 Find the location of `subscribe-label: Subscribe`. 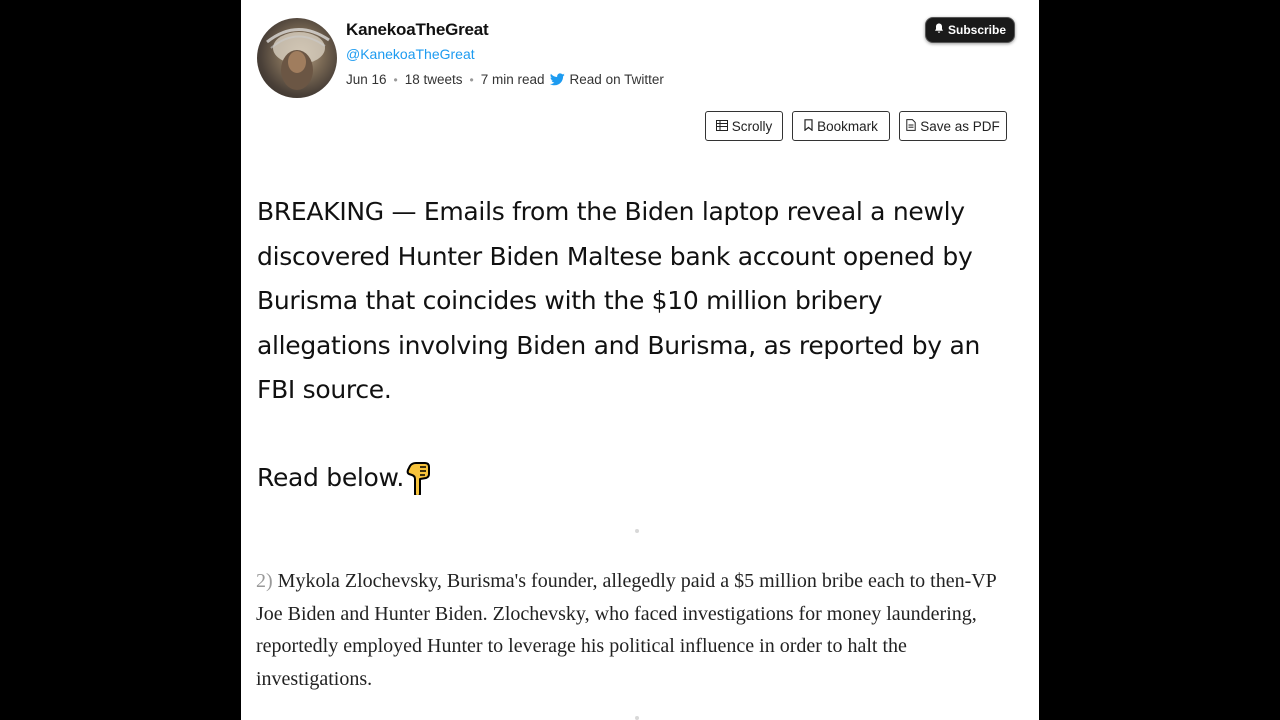

subscribe-label: Subscribe is located at coordinates (977, 30).